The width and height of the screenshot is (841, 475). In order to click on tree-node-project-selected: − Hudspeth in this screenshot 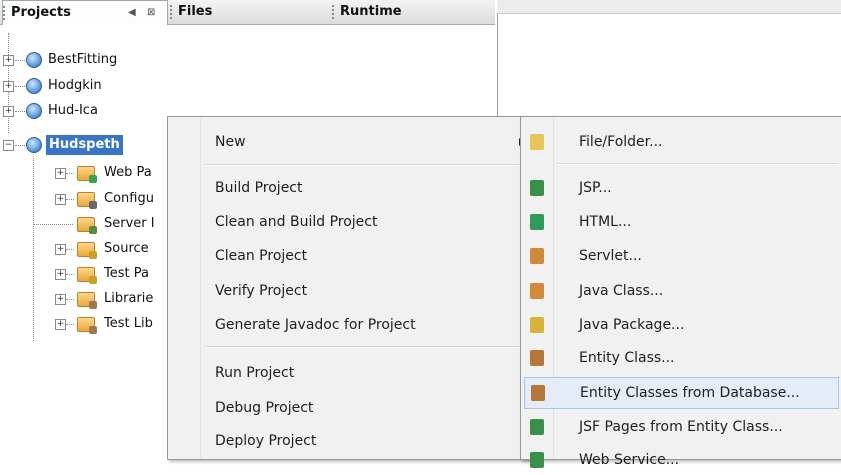, I will do `click(85, 145)`.